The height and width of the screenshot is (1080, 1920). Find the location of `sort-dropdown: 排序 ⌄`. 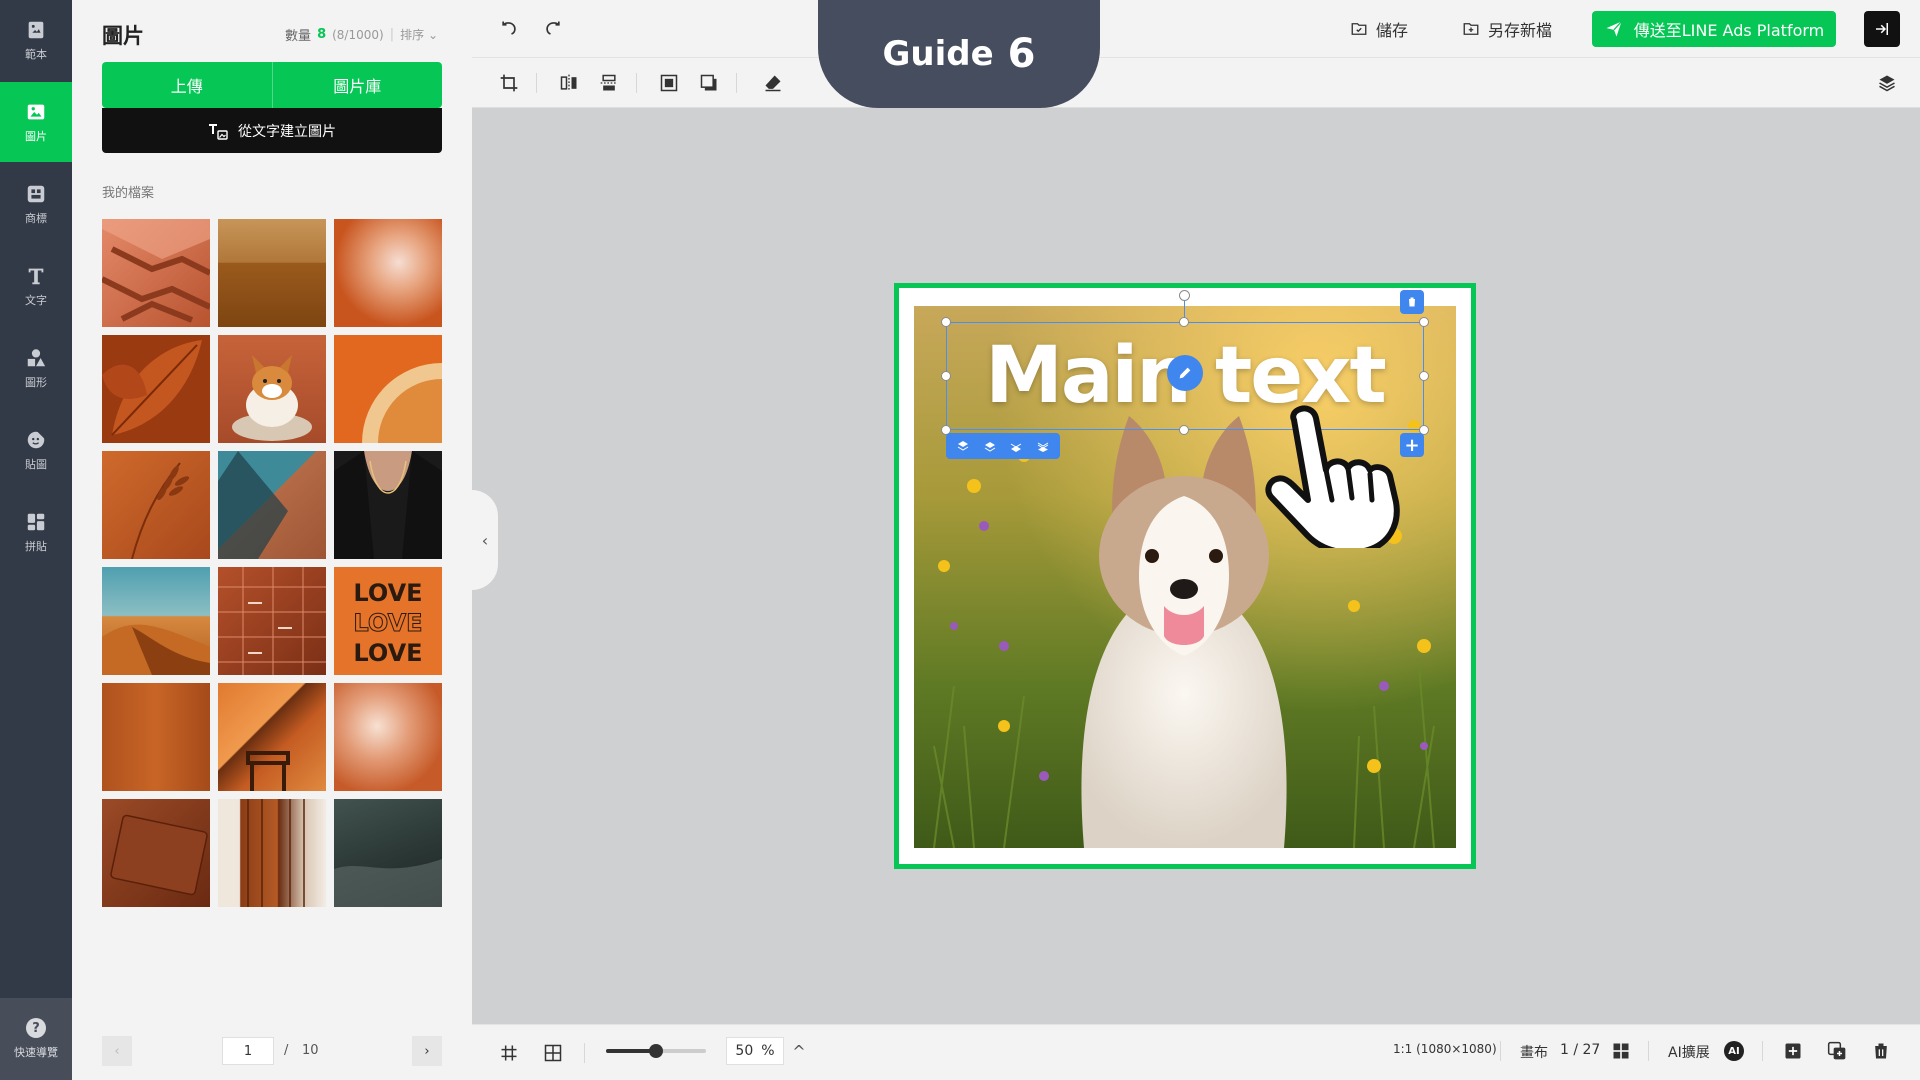

sort-dropdown: 排序 ⌄ is located at coordinates (419, 34).